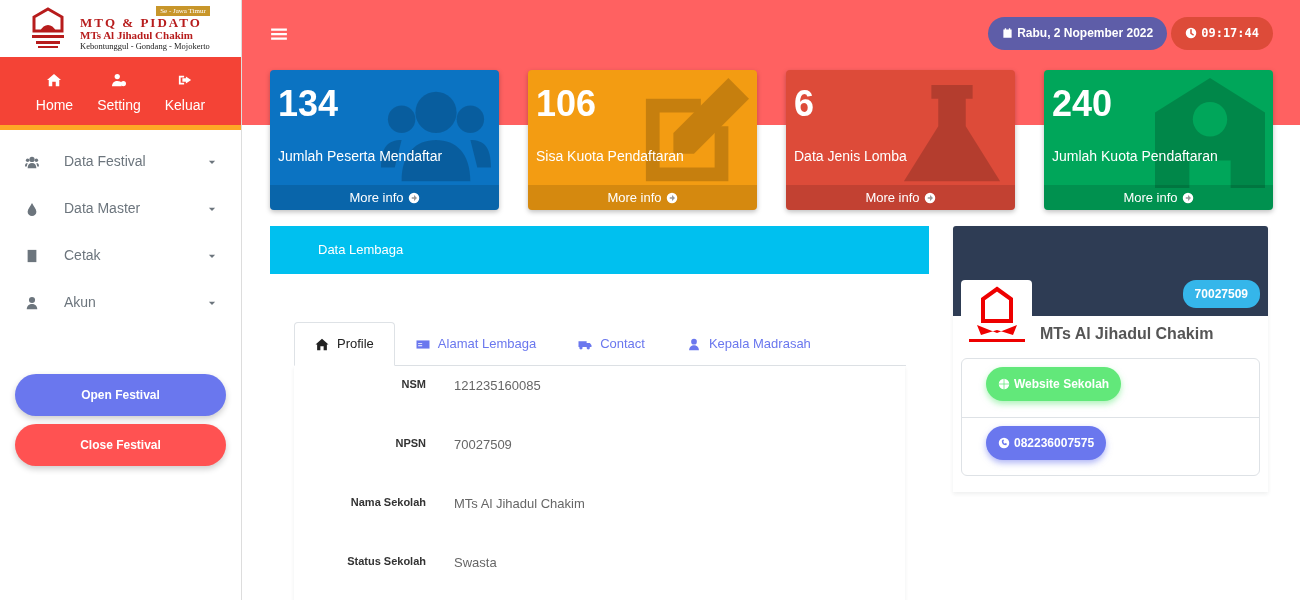 The width and height of the screenshot is (1300, 600). I want to click on school-name: MTs Al Jihadul Chakim, so click(137, 35).